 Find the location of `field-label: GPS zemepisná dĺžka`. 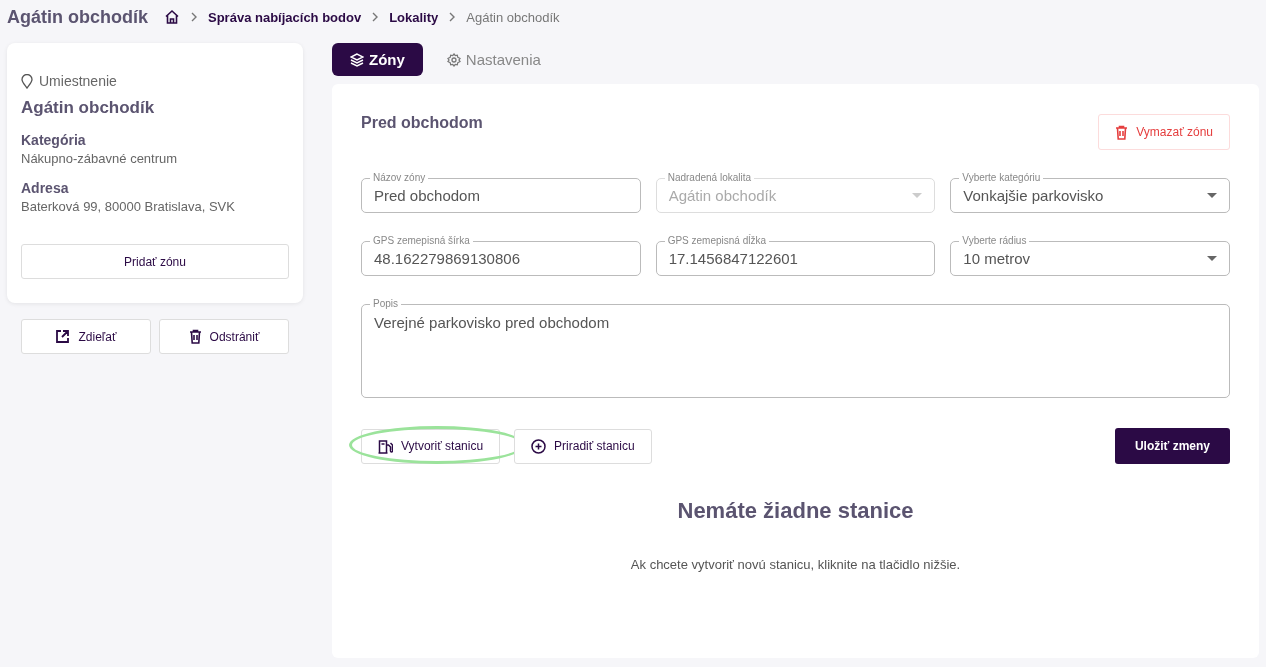

field-label: GPS zemepisná dĺžka is located at coordinates (717, 241).